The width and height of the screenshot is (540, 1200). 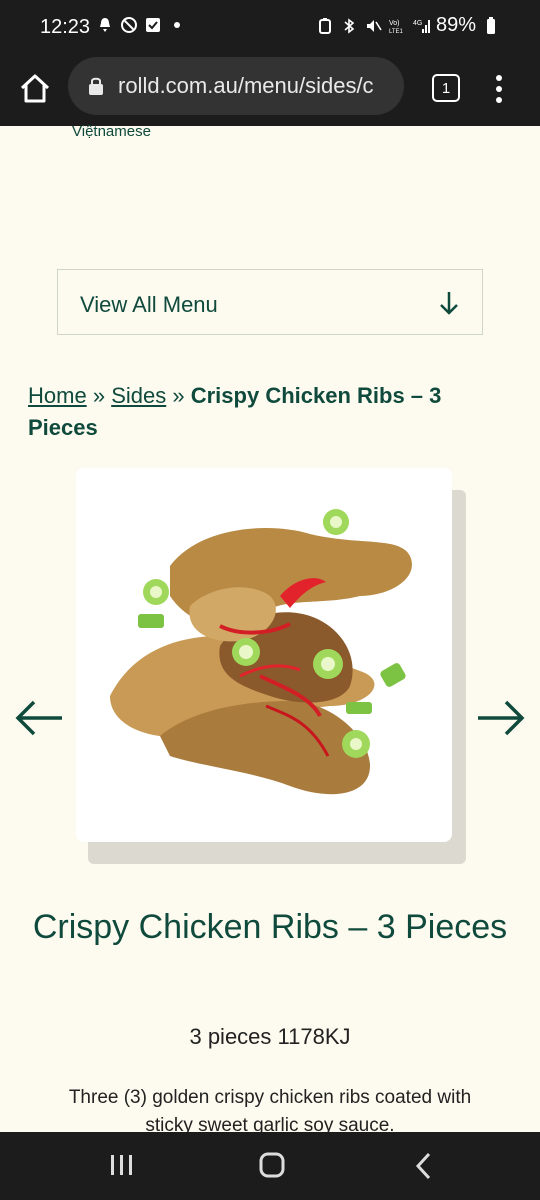 I want to click on product-title: Crispy Chicken Ribs – 3 Pieces, so click(x=270, y=927).